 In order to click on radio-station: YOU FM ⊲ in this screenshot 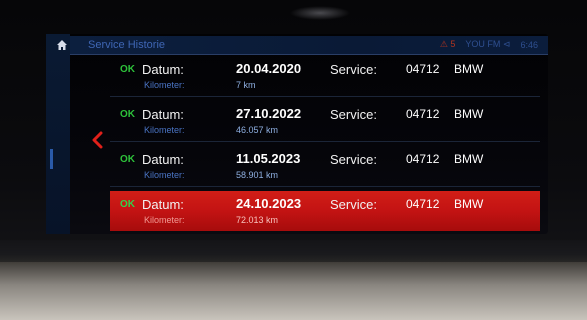, I will do `click(488, 44)`.